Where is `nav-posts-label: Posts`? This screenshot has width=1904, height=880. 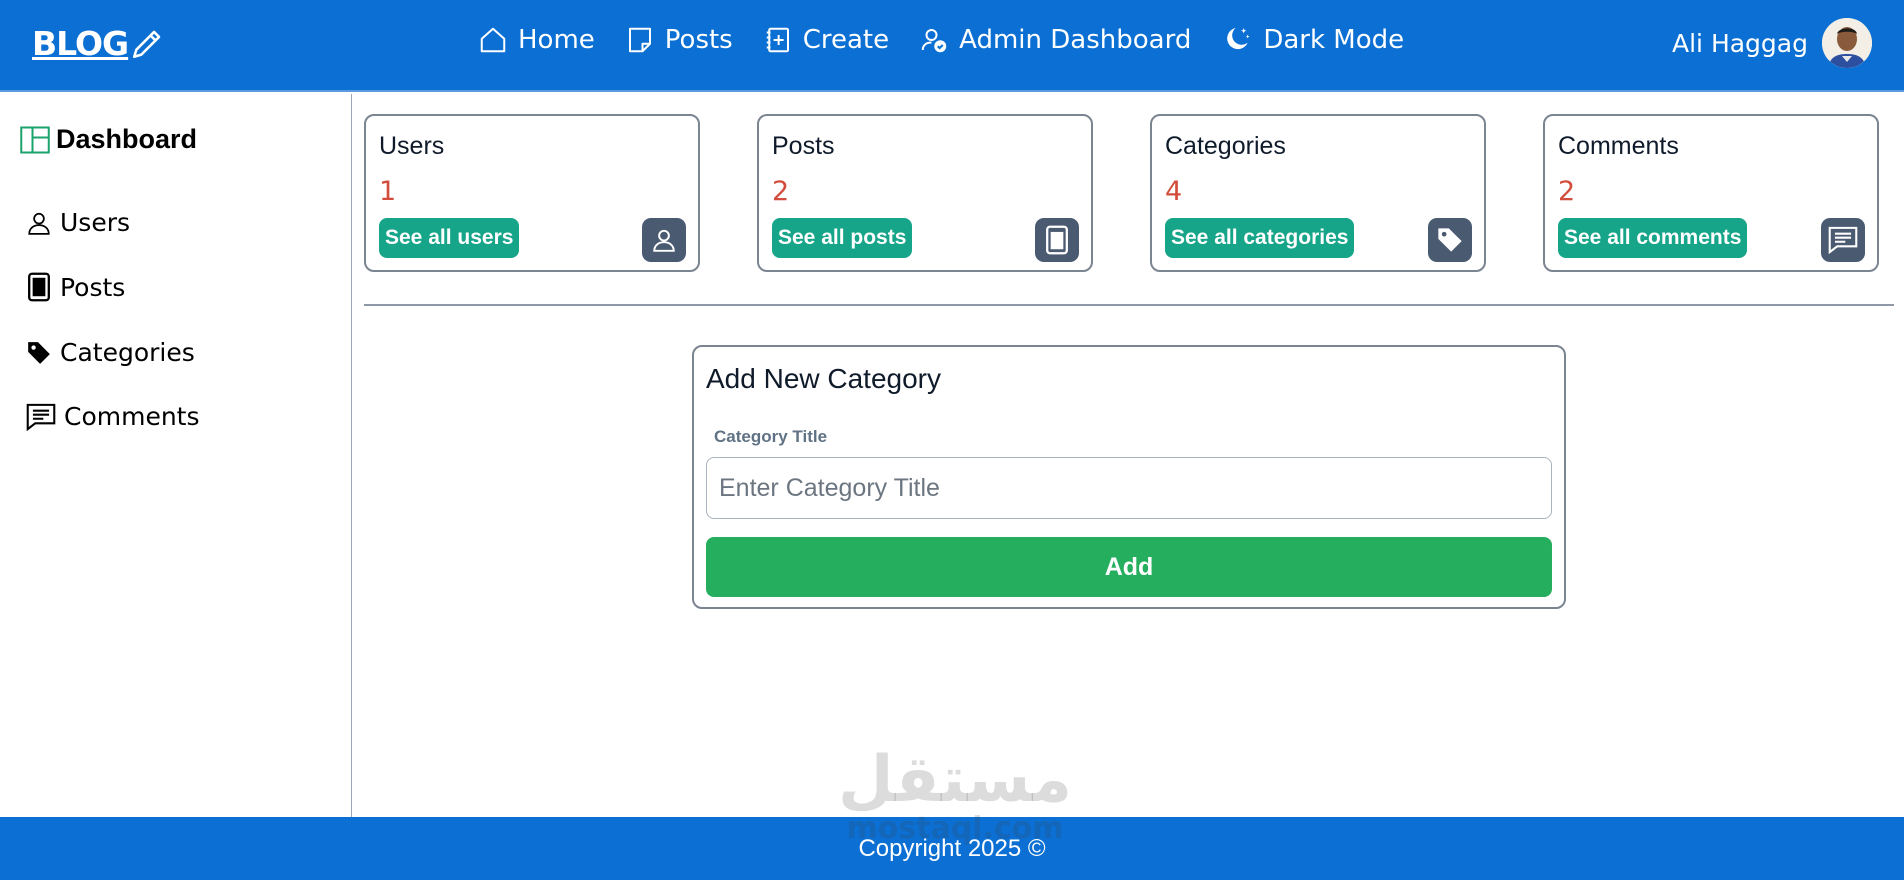 nav-posts-label: Posts is located at coordinates (698, 40).